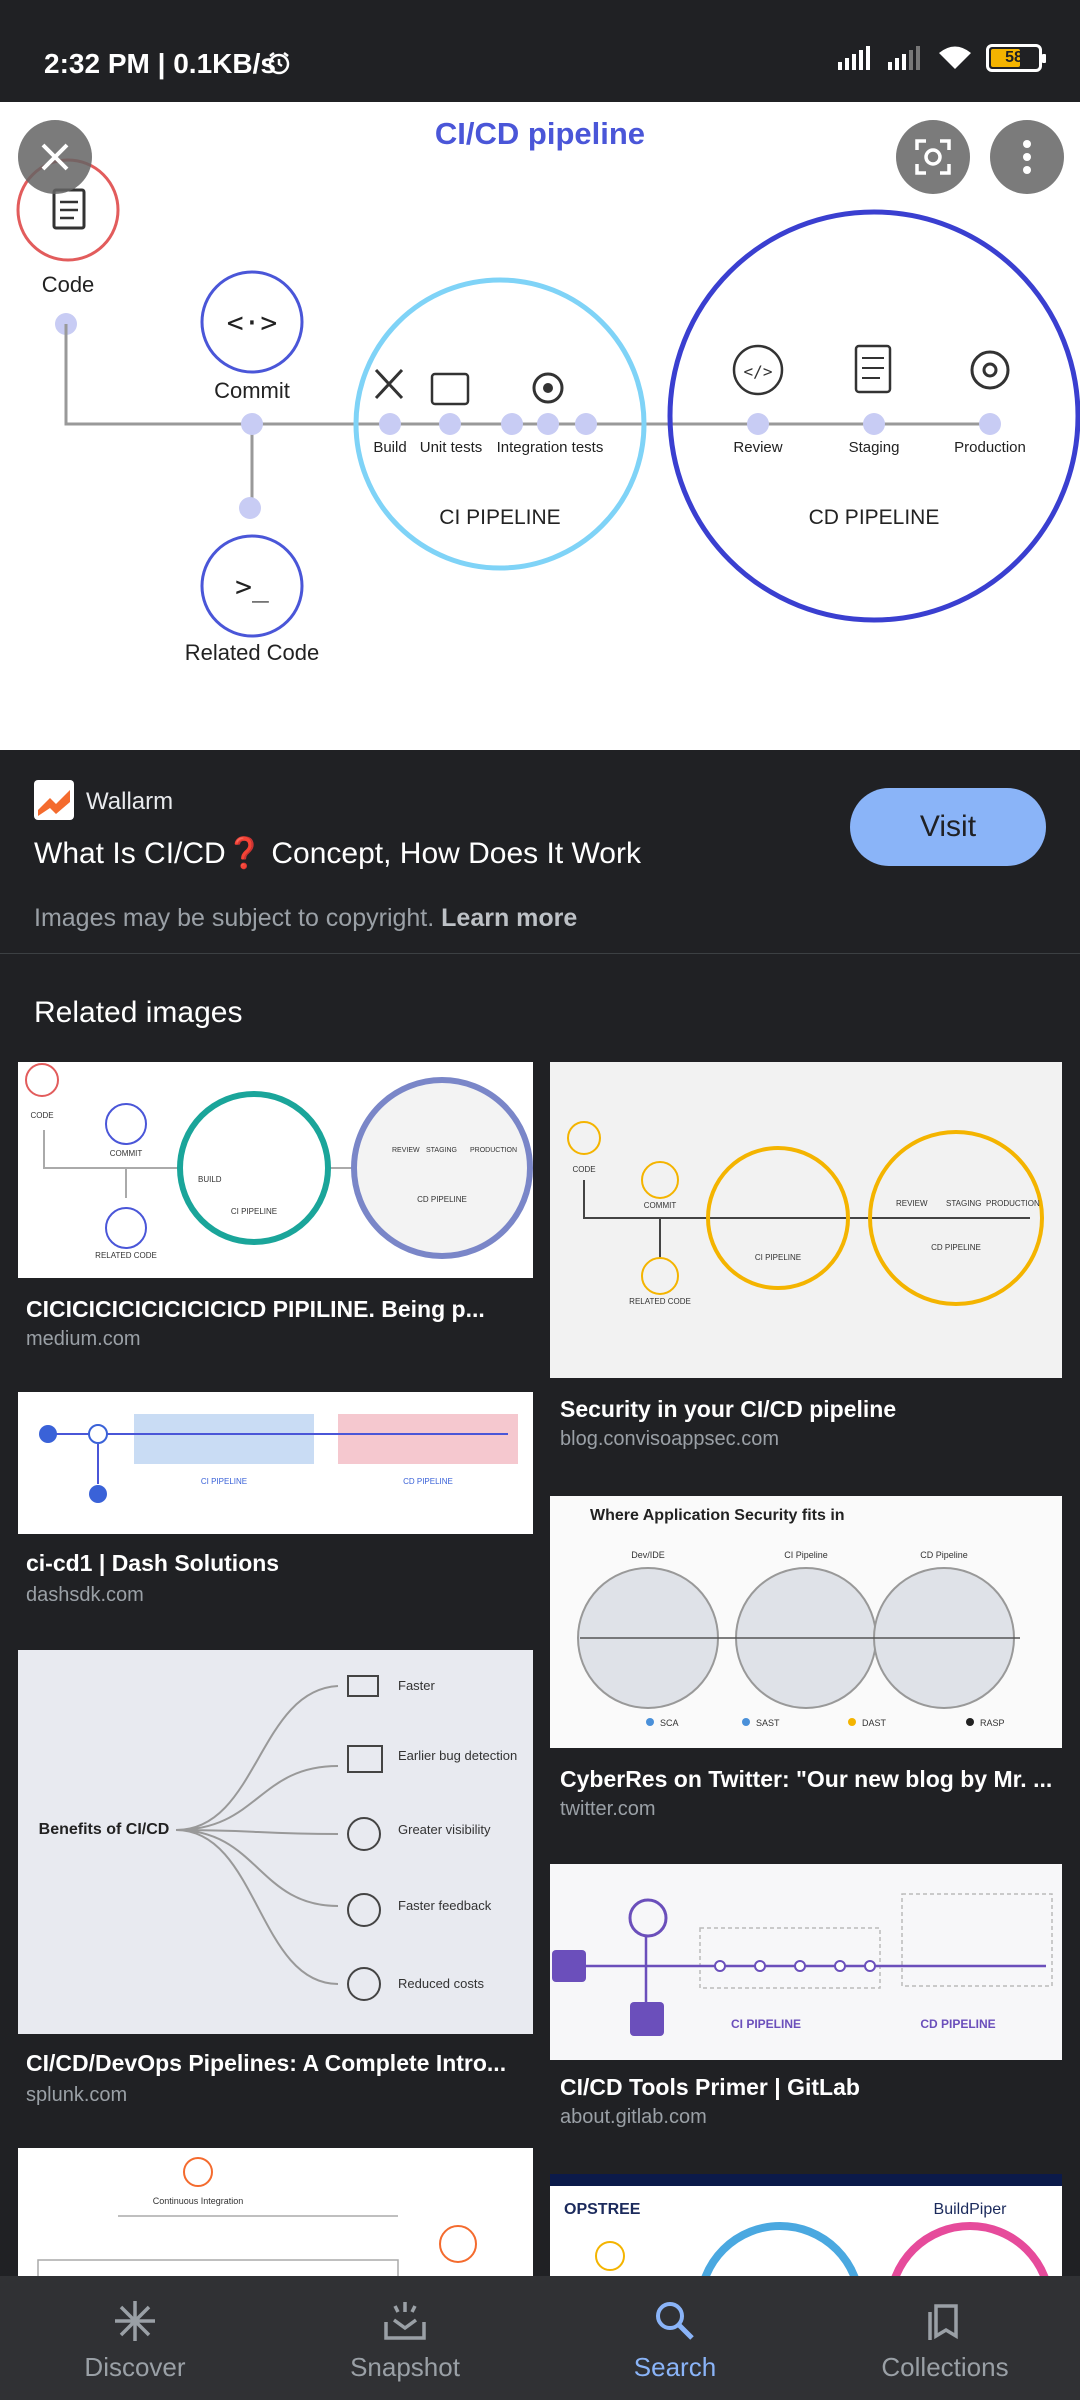 This screenshot has height=2400, width=1080. Describe the element at coordinates (389, 447) in the screenshot. I see `hero-build-label: Build` at that location.